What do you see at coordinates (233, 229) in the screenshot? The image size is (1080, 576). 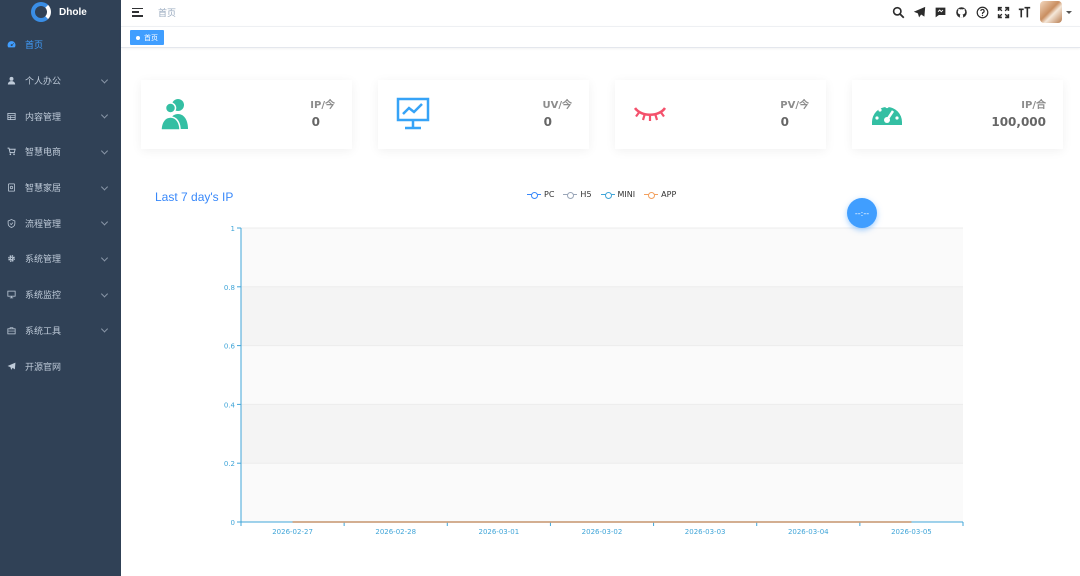 I see `y-tick-label: 1` at bounding box center [233, 229].